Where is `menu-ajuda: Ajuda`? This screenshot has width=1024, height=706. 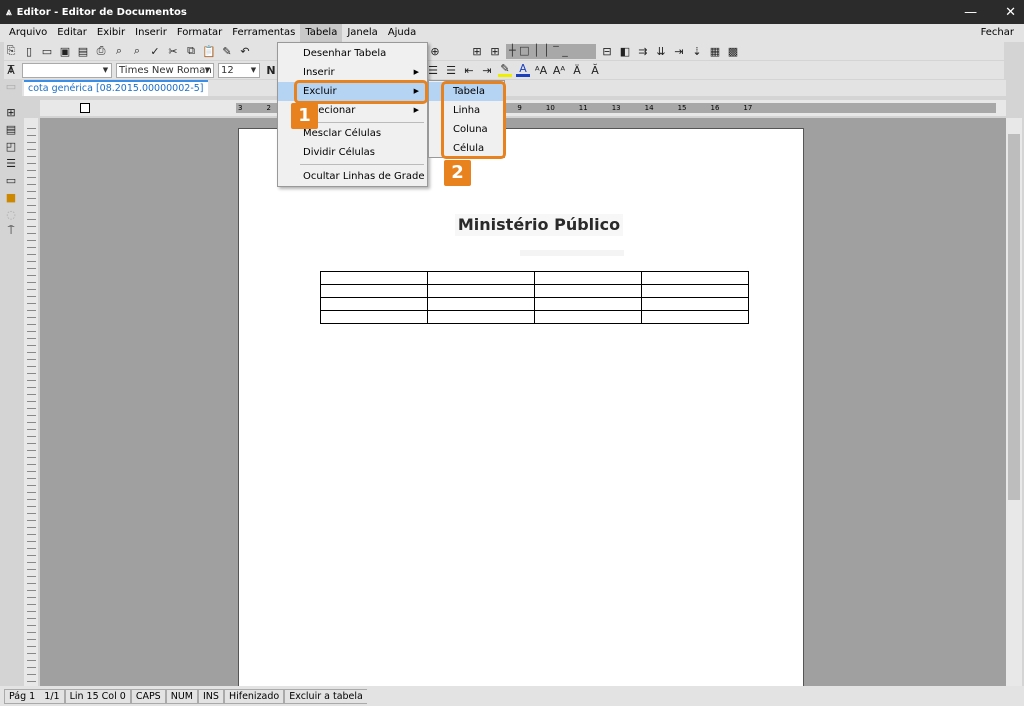 menu-ajuda: Ajuda is located at coordinates (402, 33).